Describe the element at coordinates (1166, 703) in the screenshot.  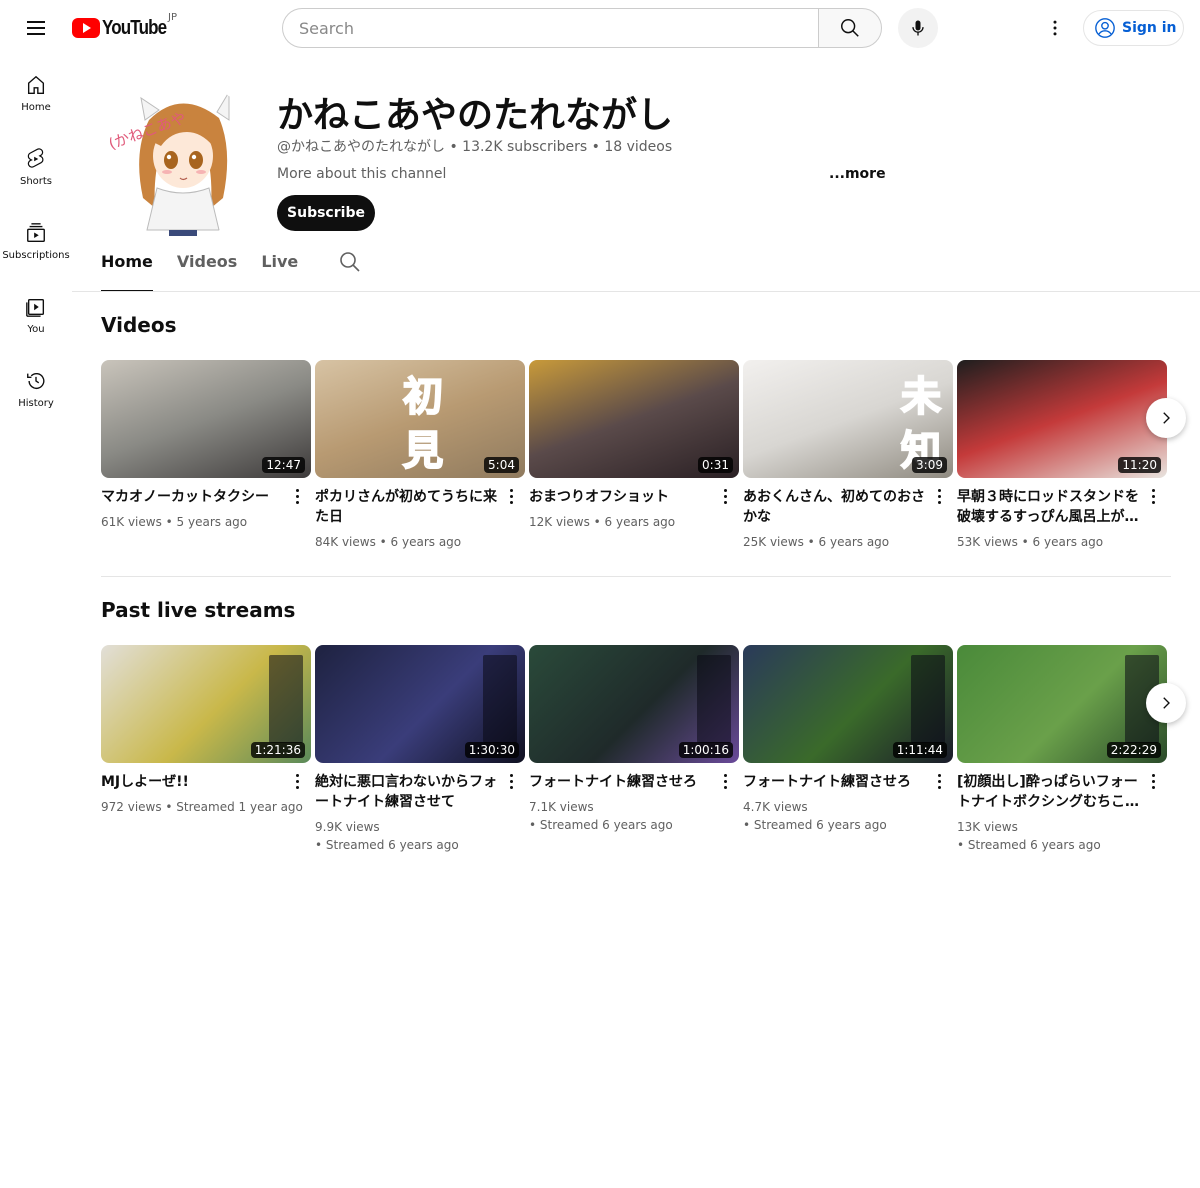
I see `live-next-button` at that location.